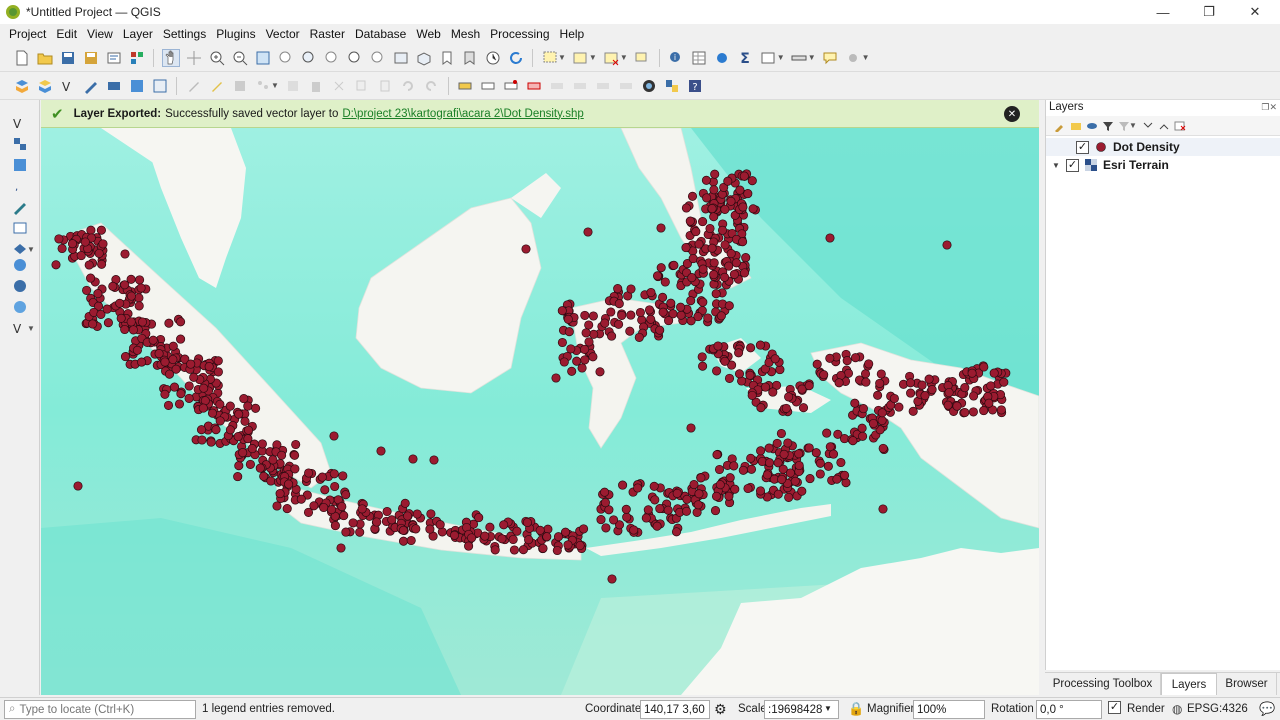 The height and width of the screenshot is (720, 1280). What do you see at coordinates (286, 58) in the screenshot?
I see `zoom-selection-icon` at bounding box center [286, 58].